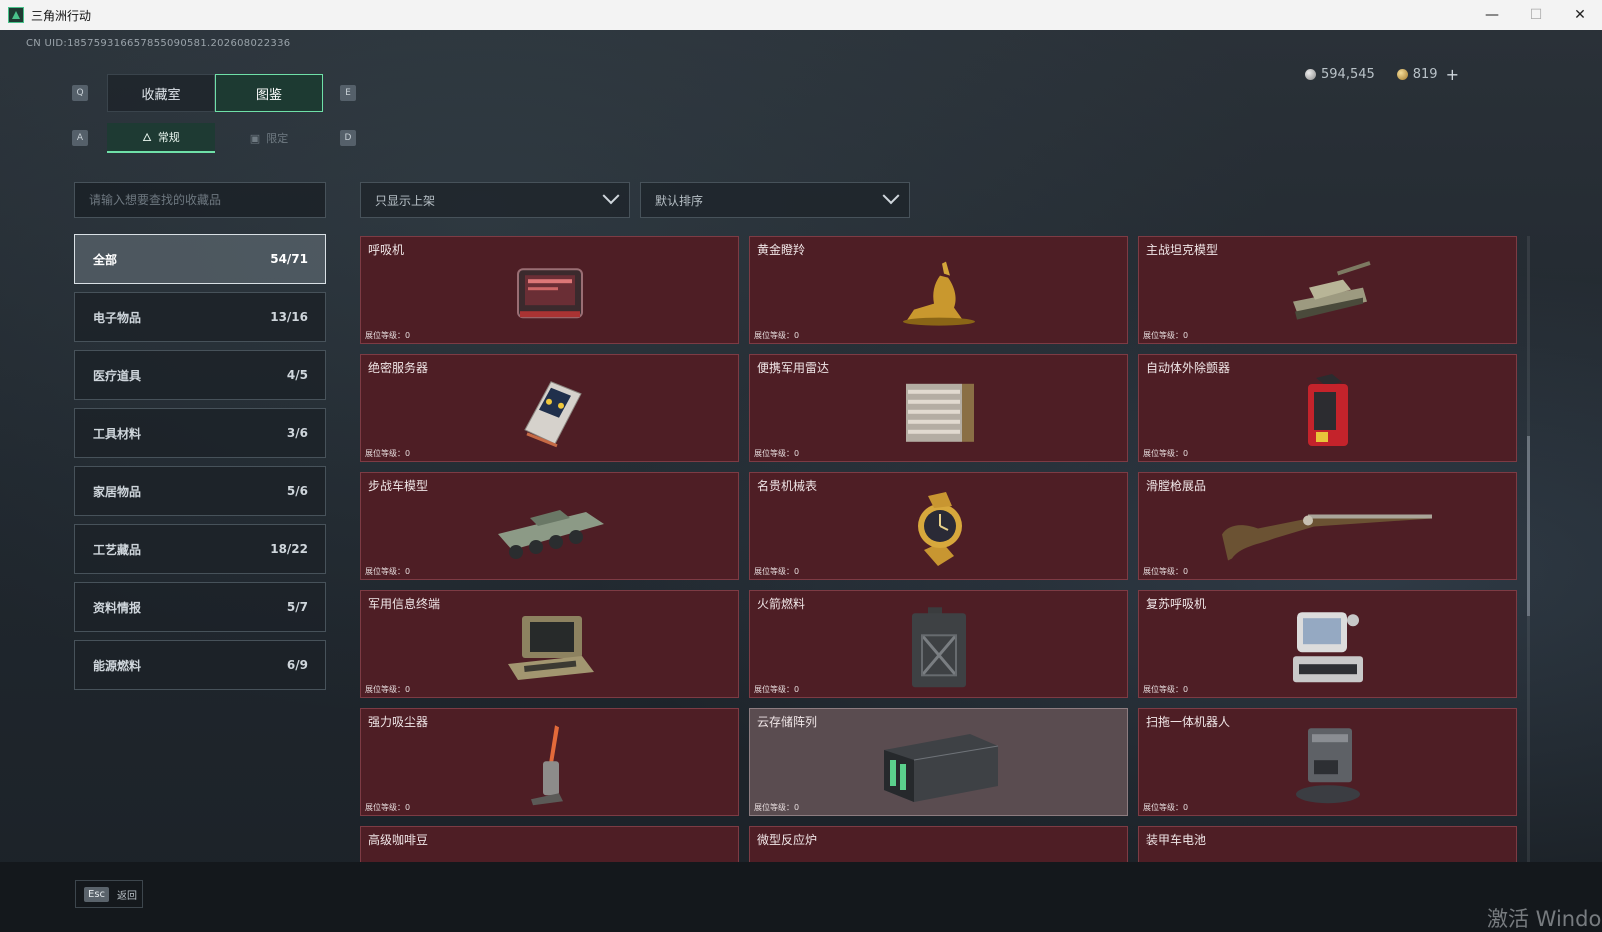 This screenshot has height=932, width=1602. I want to click on category-medical: 医疗道具 4/5, so click(200, 375).